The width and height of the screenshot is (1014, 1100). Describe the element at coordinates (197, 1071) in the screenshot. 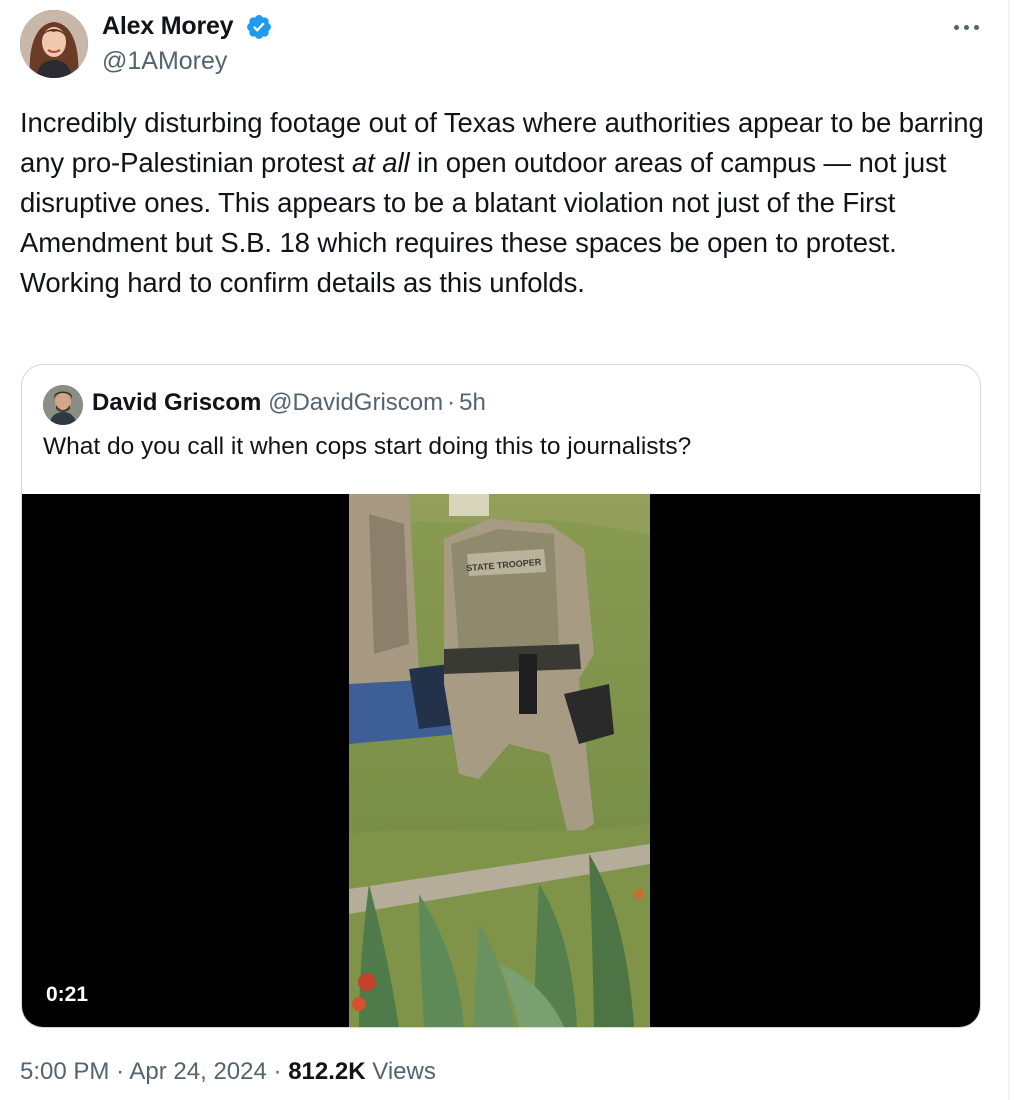

I see `tweet-date: Apr 24, 2024` at that location.